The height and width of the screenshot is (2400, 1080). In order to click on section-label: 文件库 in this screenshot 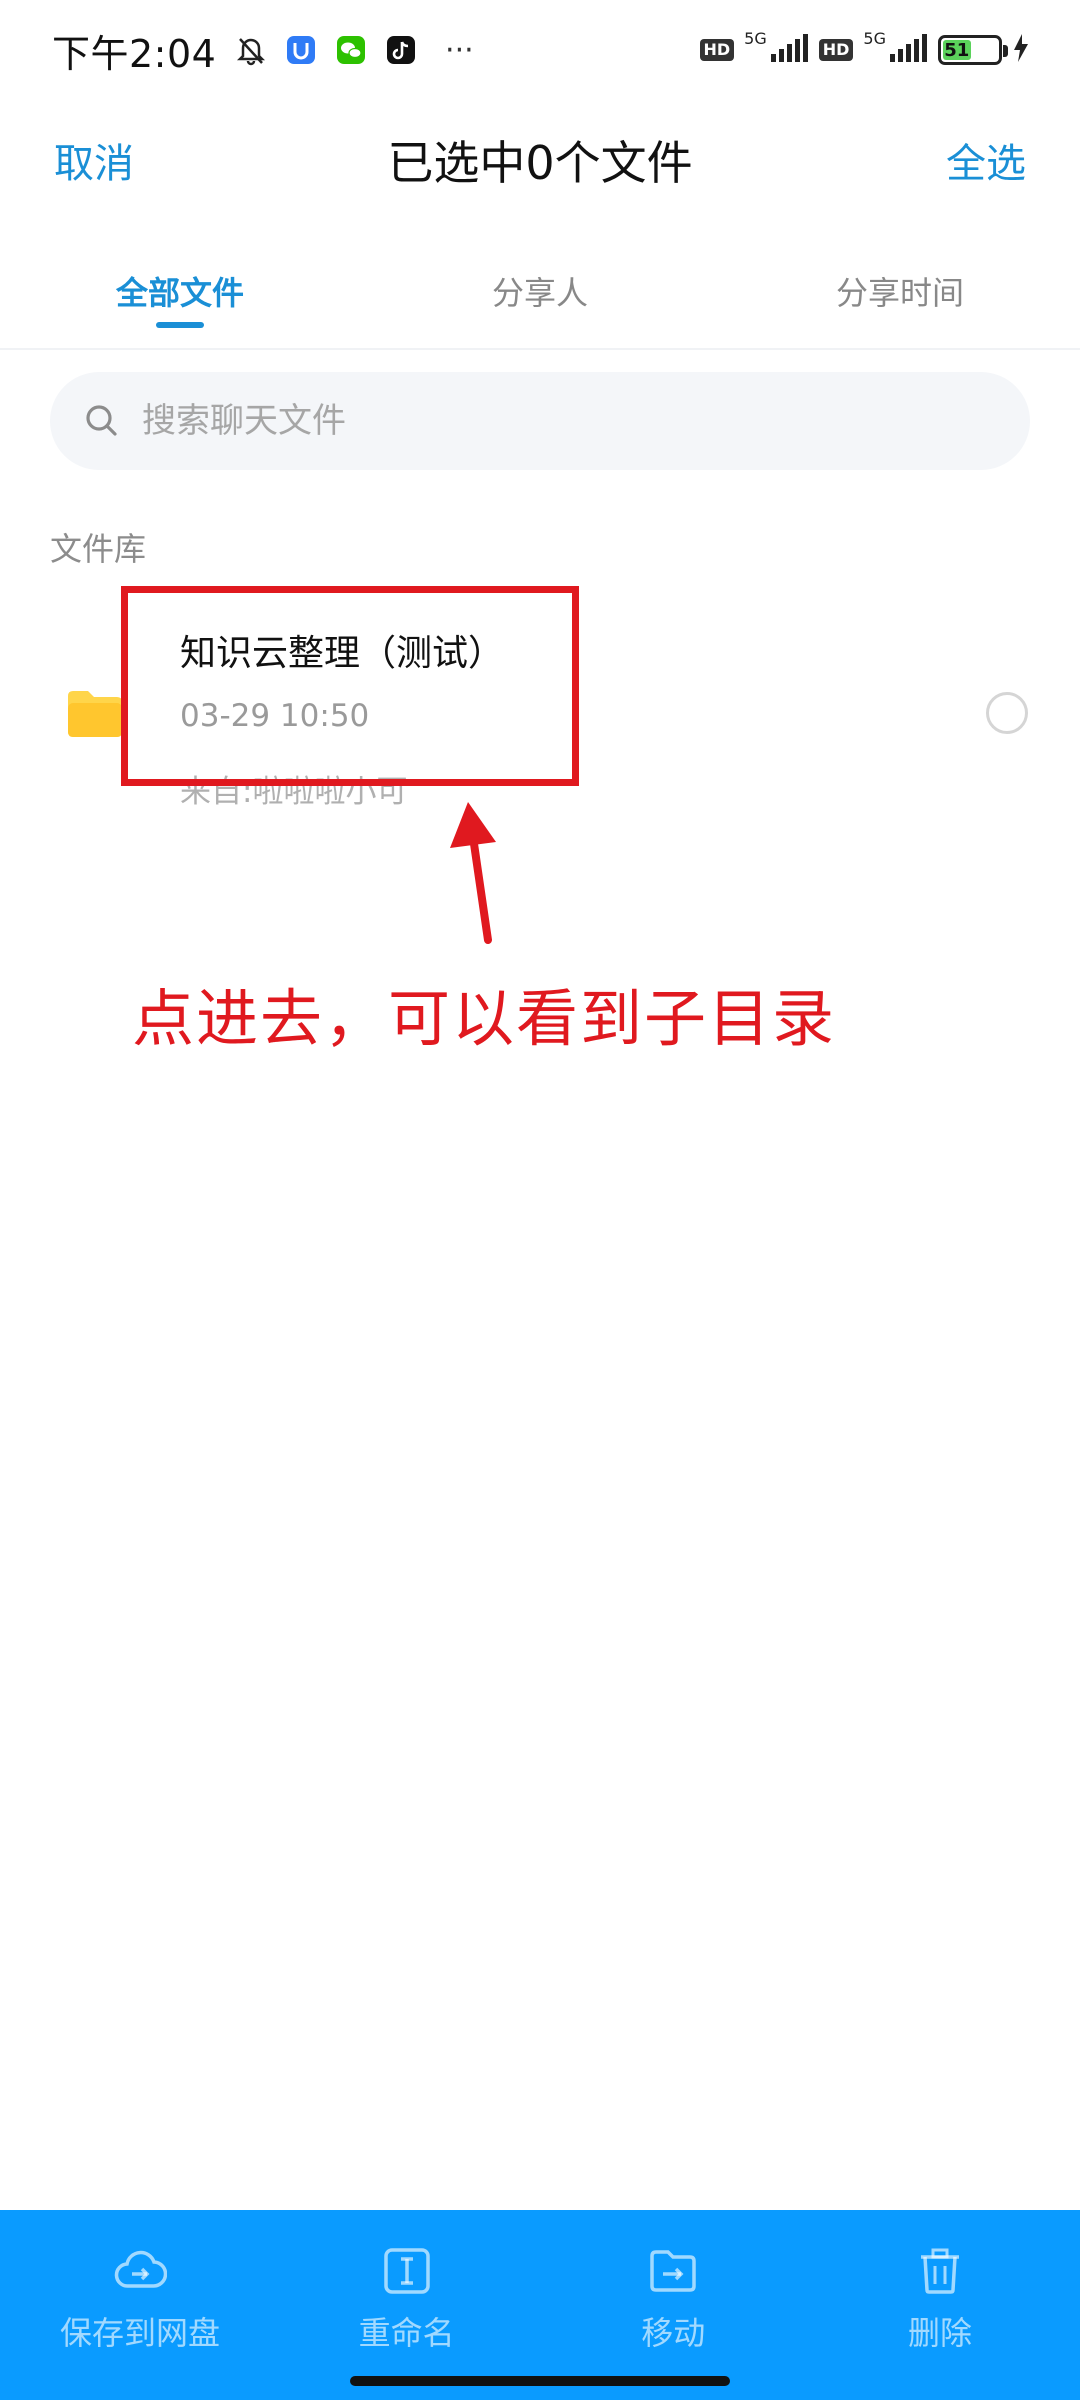, I will do `click(98, 549)`.